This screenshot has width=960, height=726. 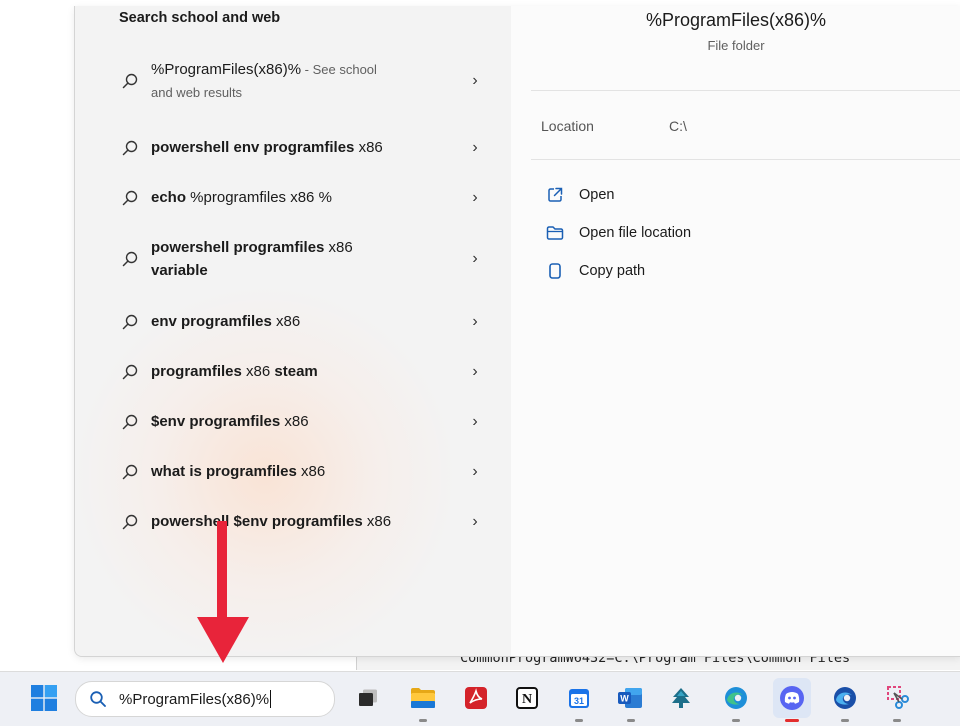 I want to click on svg-text: N, so click(x=527, y=699).